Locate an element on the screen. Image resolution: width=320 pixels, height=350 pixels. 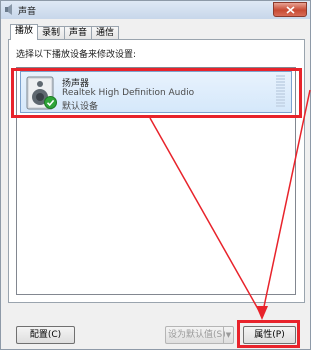
configure-button: 配置(C) is located at coordinates (45, 335).